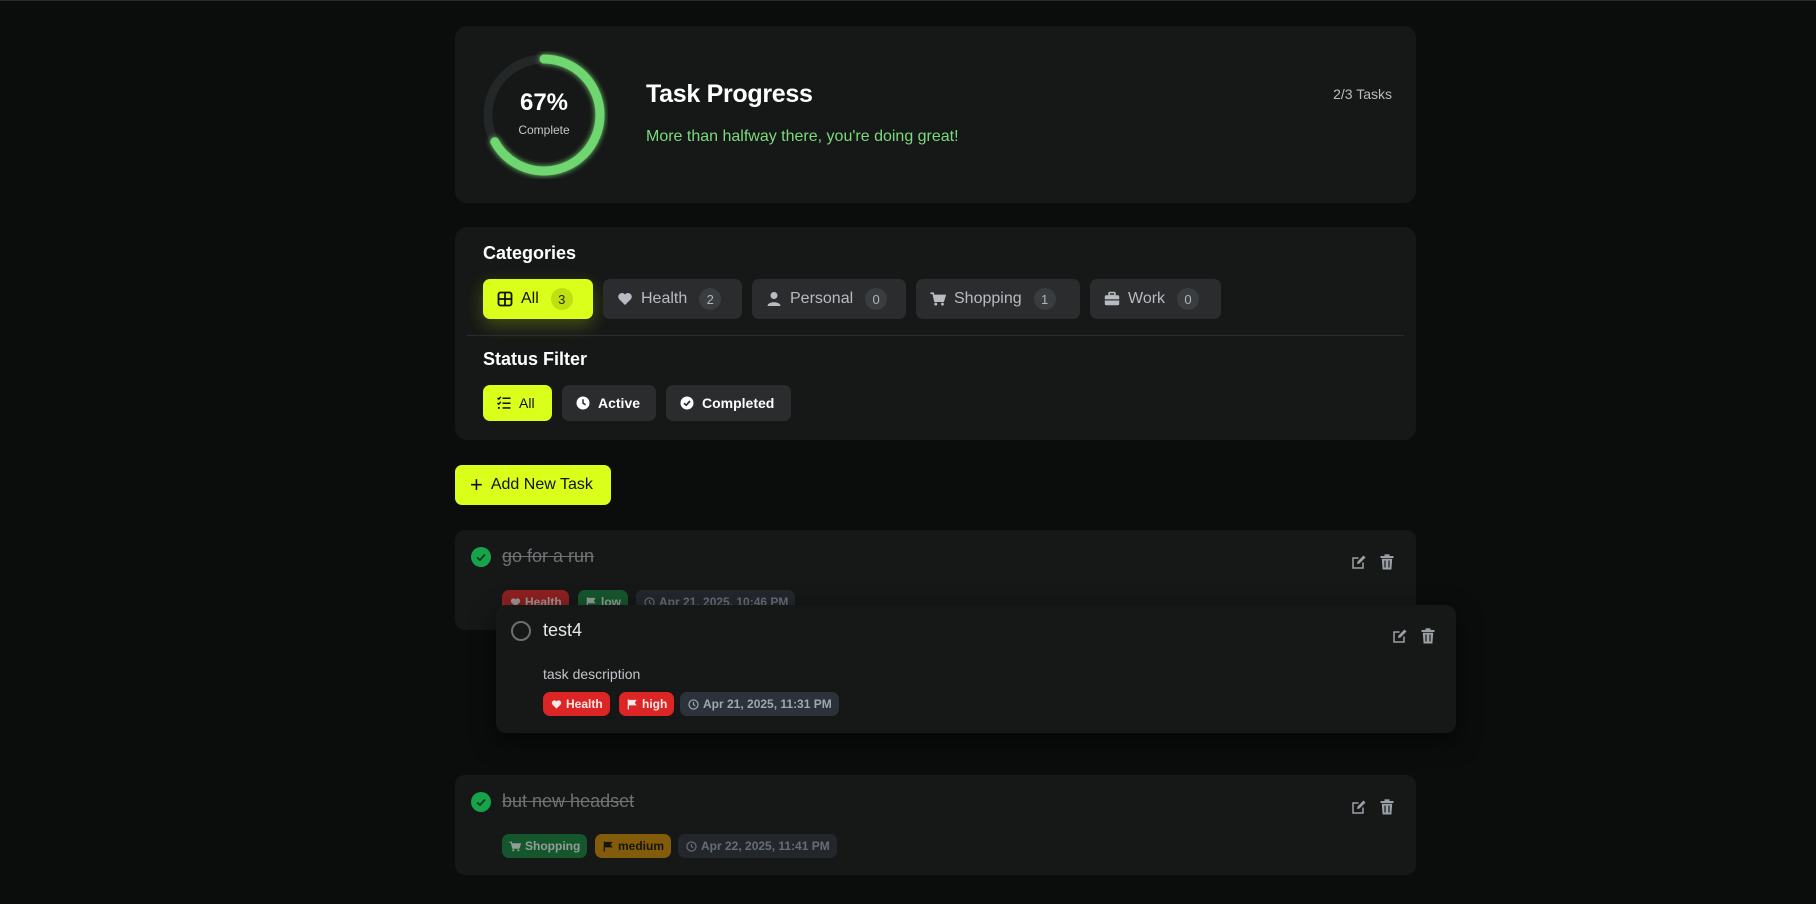  I want to click on status-filter-title: Status Filter, so click(535, 359).